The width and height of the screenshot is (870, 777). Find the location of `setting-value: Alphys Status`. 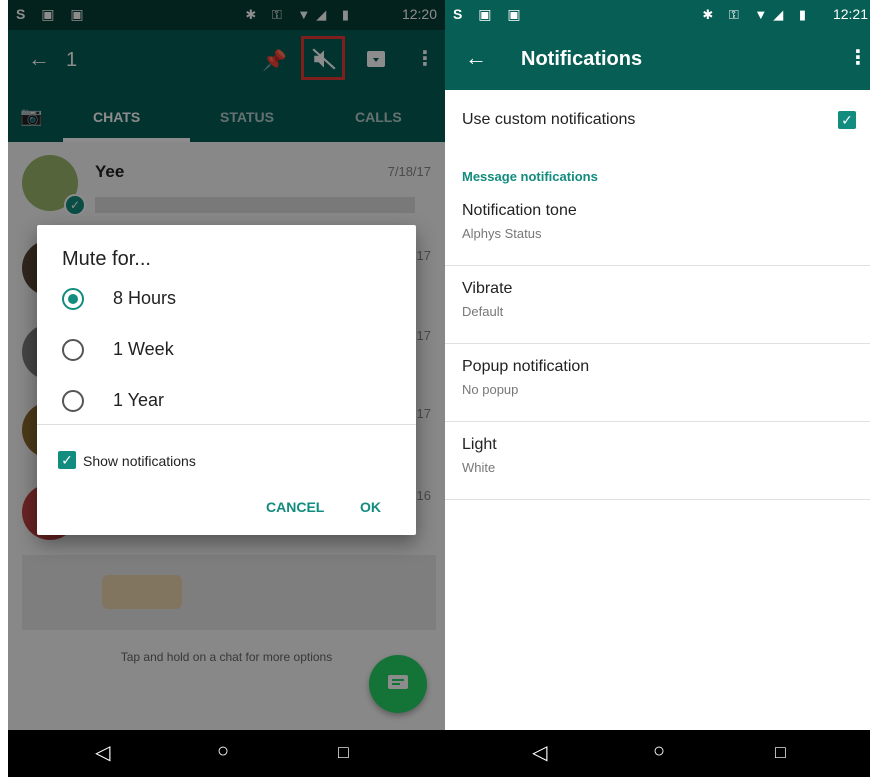

setting-value: Alphys Status is located at coordinates (502, 233).